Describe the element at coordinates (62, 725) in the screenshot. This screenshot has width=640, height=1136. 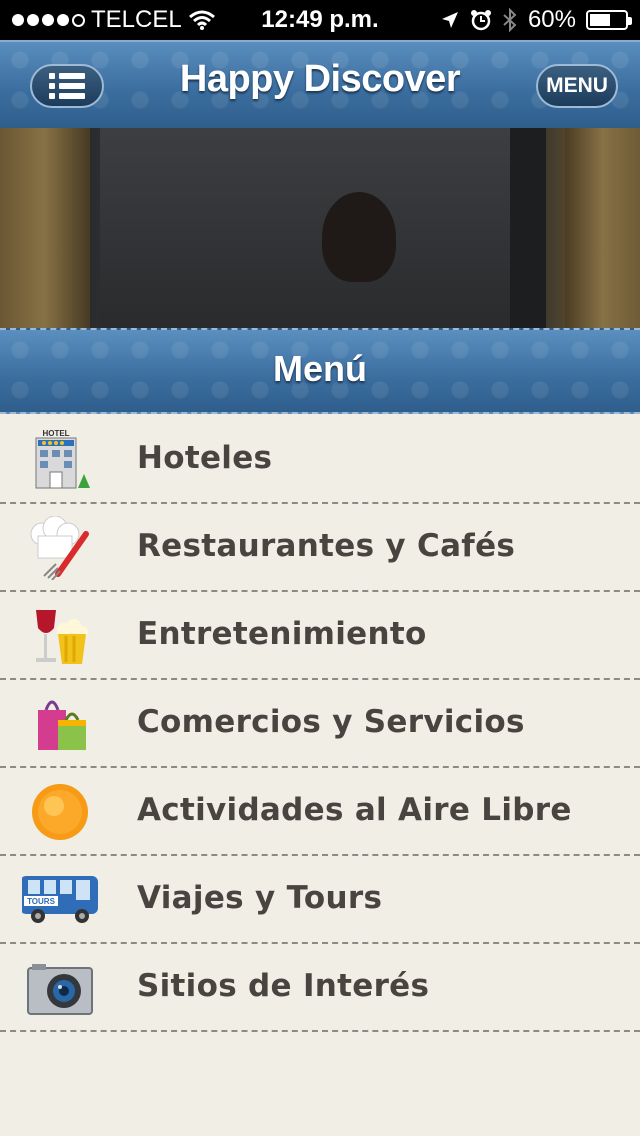
I see `shopping-bags-icon` at that location.